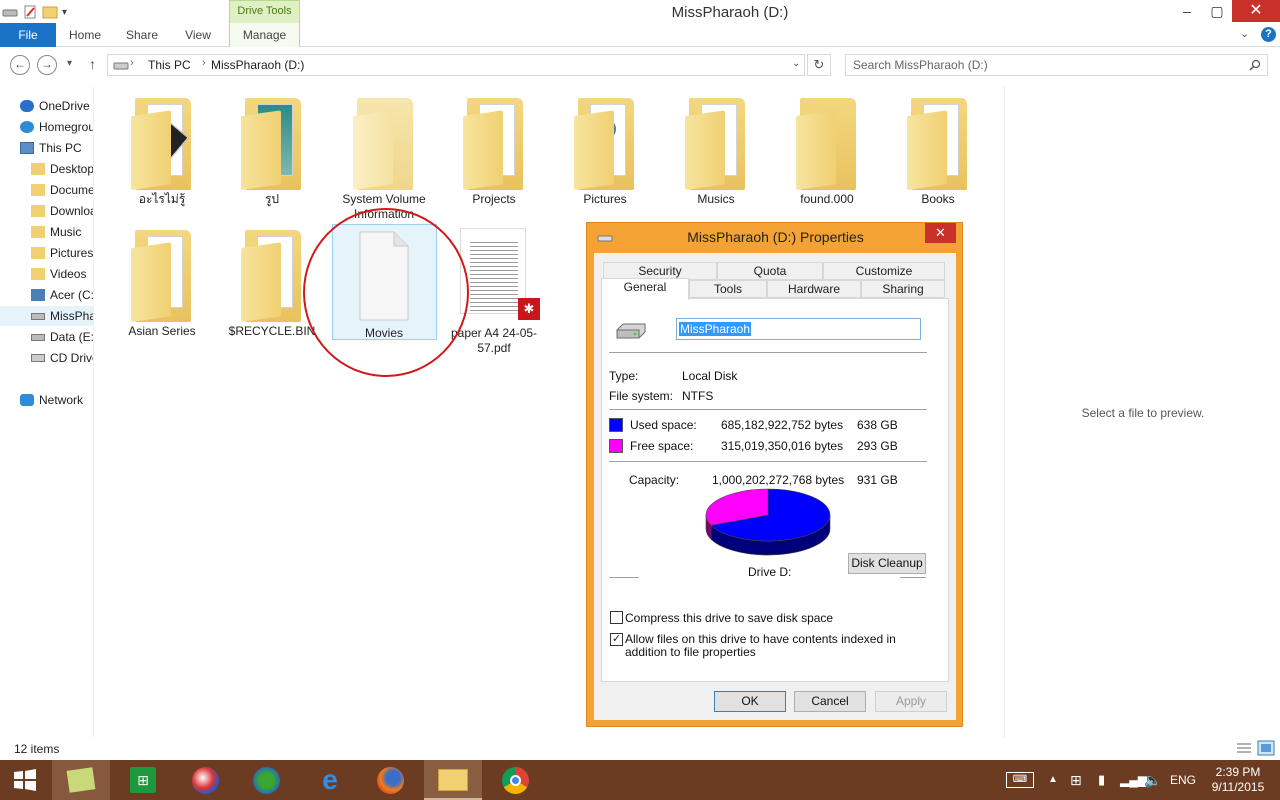 This screenshot has height=800, width=1280. I want to click on tab-general: General, so click(645, 289).